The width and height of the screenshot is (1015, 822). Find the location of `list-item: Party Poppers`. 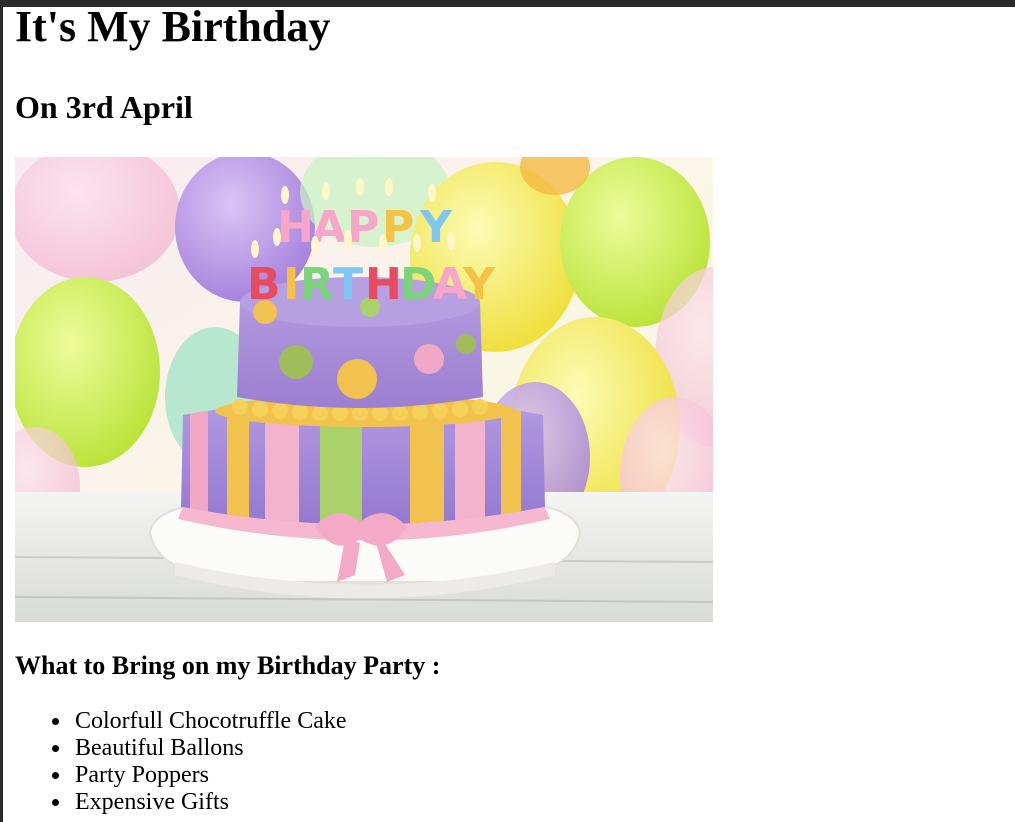

list-item: Party Poppers is located at coordinates (199, 775).